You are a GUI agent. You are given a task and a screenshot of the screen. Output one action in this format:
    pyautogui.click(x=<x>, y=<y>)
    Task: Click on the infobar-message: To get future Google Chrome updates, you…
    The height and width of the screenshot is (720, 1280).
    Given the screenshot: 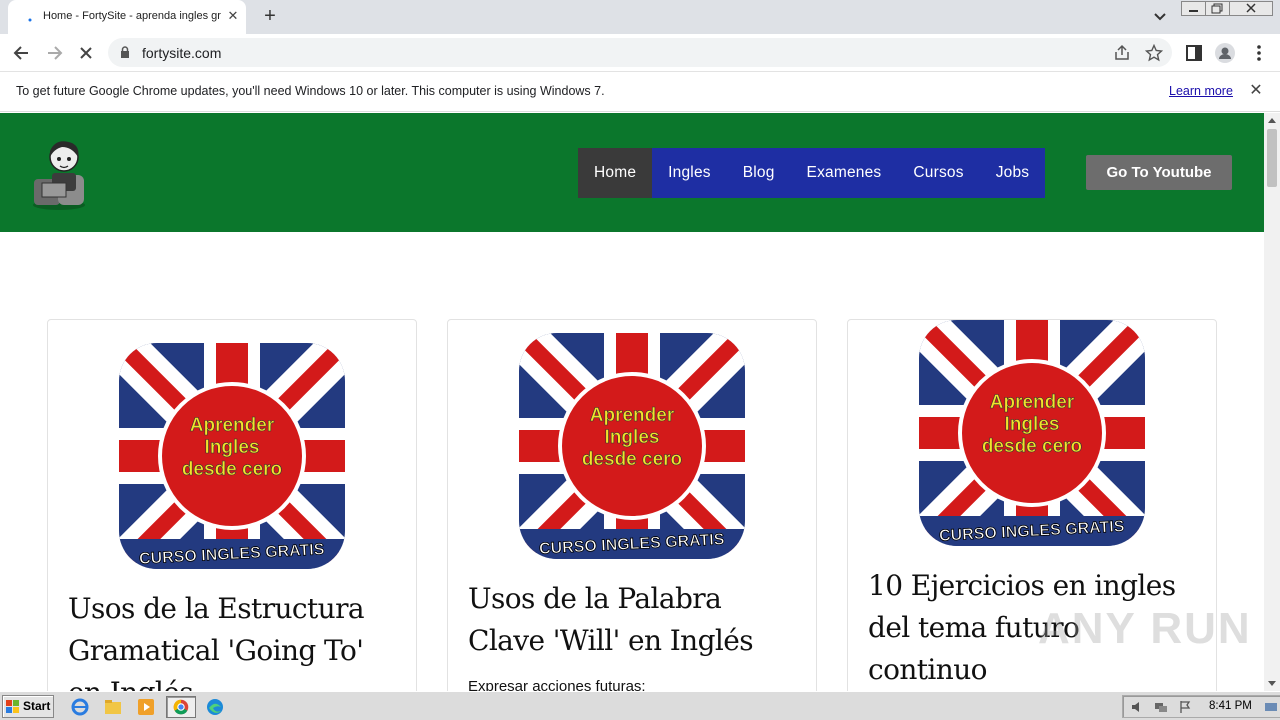 What is the action you would take?
    pyautogui.click(x=310, y=91)
    